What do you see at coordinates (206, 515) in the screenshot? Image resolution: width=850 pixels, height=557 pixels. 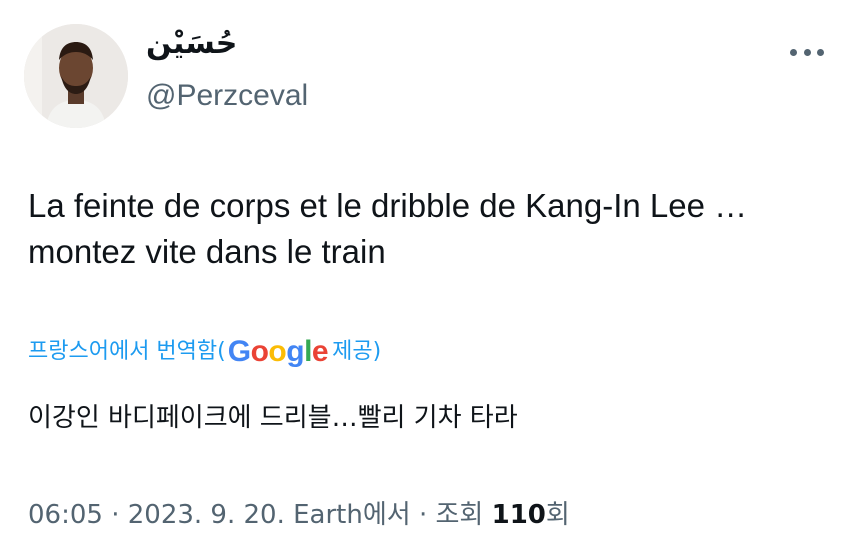 I see `tweet-date: 2023. 9. 20.` at bounding box center [206, 515].